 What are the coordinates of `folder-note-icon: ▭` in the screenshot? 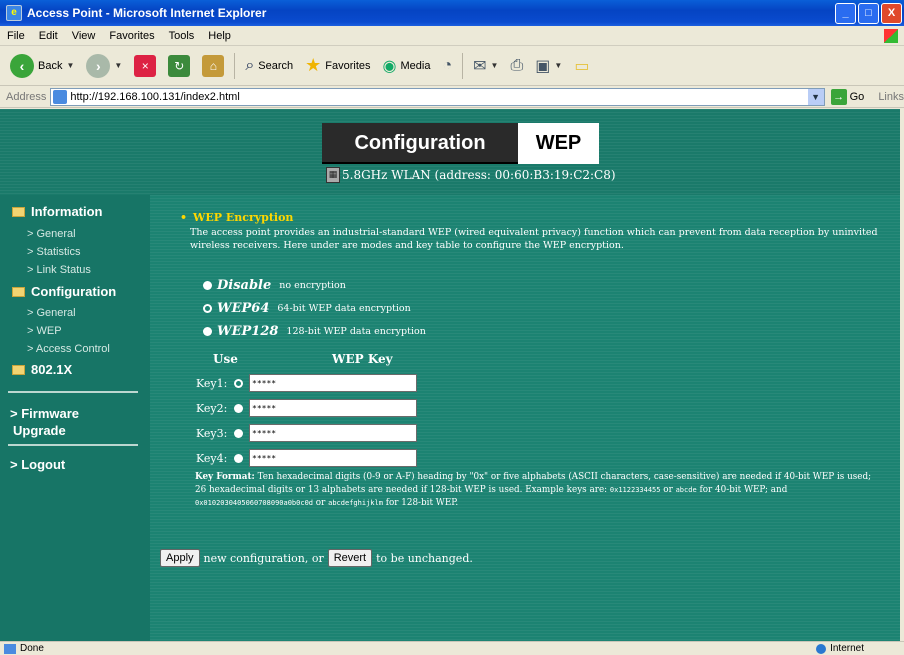 It's located at (582, 66).